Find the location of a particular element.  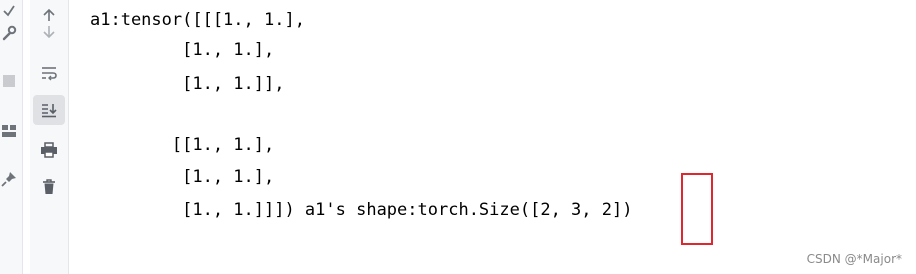

scroll-to-end-icon is located at coordinates (49, 111).